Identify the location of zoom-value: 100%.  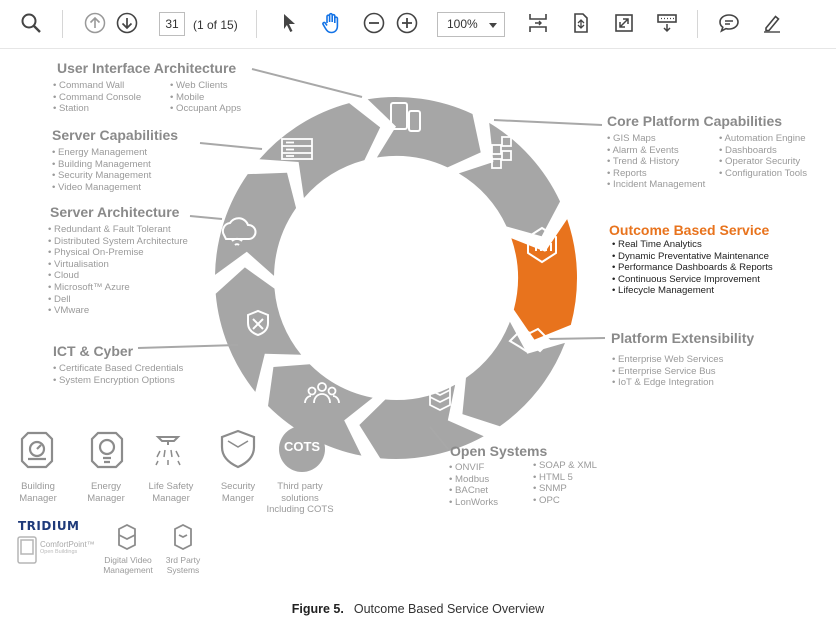
(462, 24).